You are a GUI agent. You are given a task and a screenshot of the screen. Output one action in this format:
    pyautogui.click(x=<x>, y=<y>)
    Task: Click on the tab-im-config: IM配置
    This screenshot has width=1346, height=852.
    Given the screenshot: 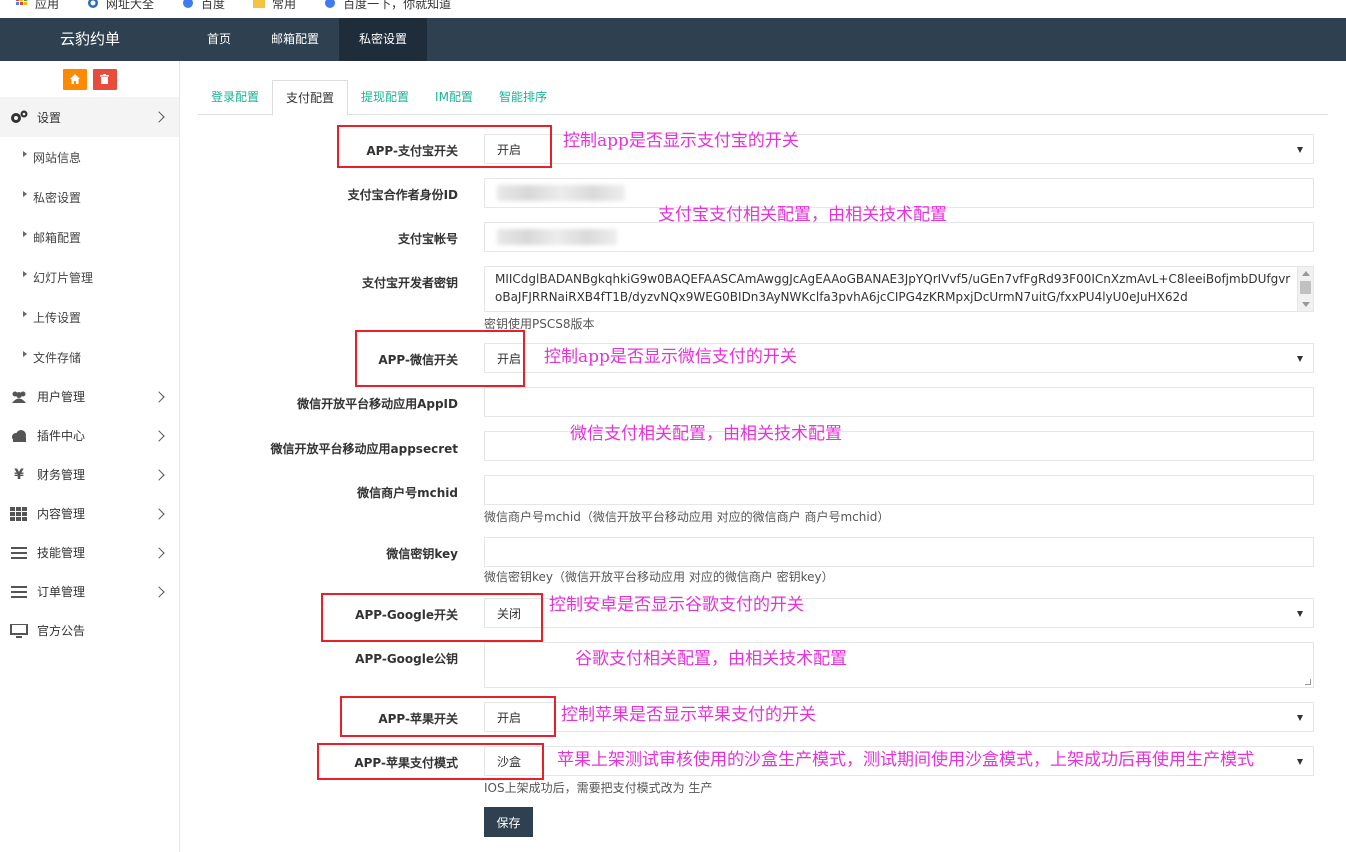 What is the action you would take?
    pyautogui.click(x=454, y=97)
    